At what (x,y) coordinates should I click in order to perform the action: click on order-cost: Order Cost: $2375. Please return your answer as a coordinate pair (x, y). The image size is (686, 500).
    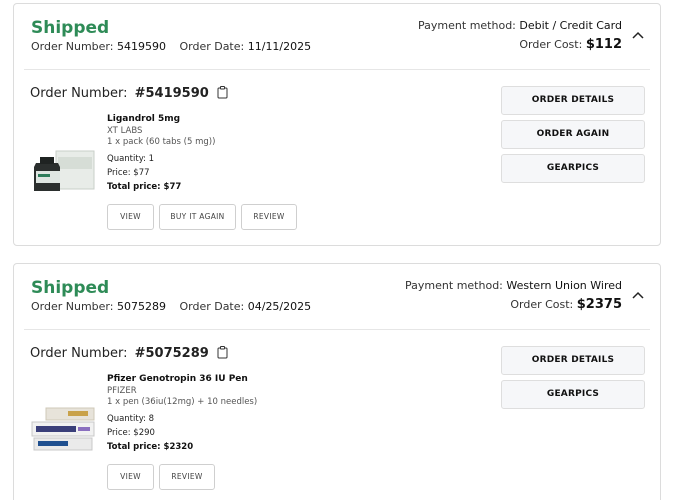
    Looking at the image, I should click on (566, 304).